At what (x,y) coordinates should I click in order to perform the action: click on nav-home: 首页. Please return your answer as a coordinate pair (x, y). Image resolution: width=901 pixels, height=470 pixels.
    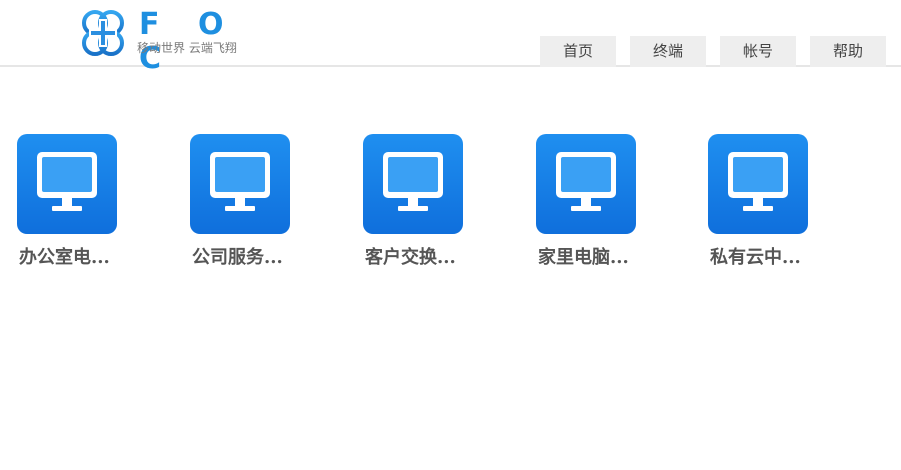
    Looking at the image, I should click on (578, 51).